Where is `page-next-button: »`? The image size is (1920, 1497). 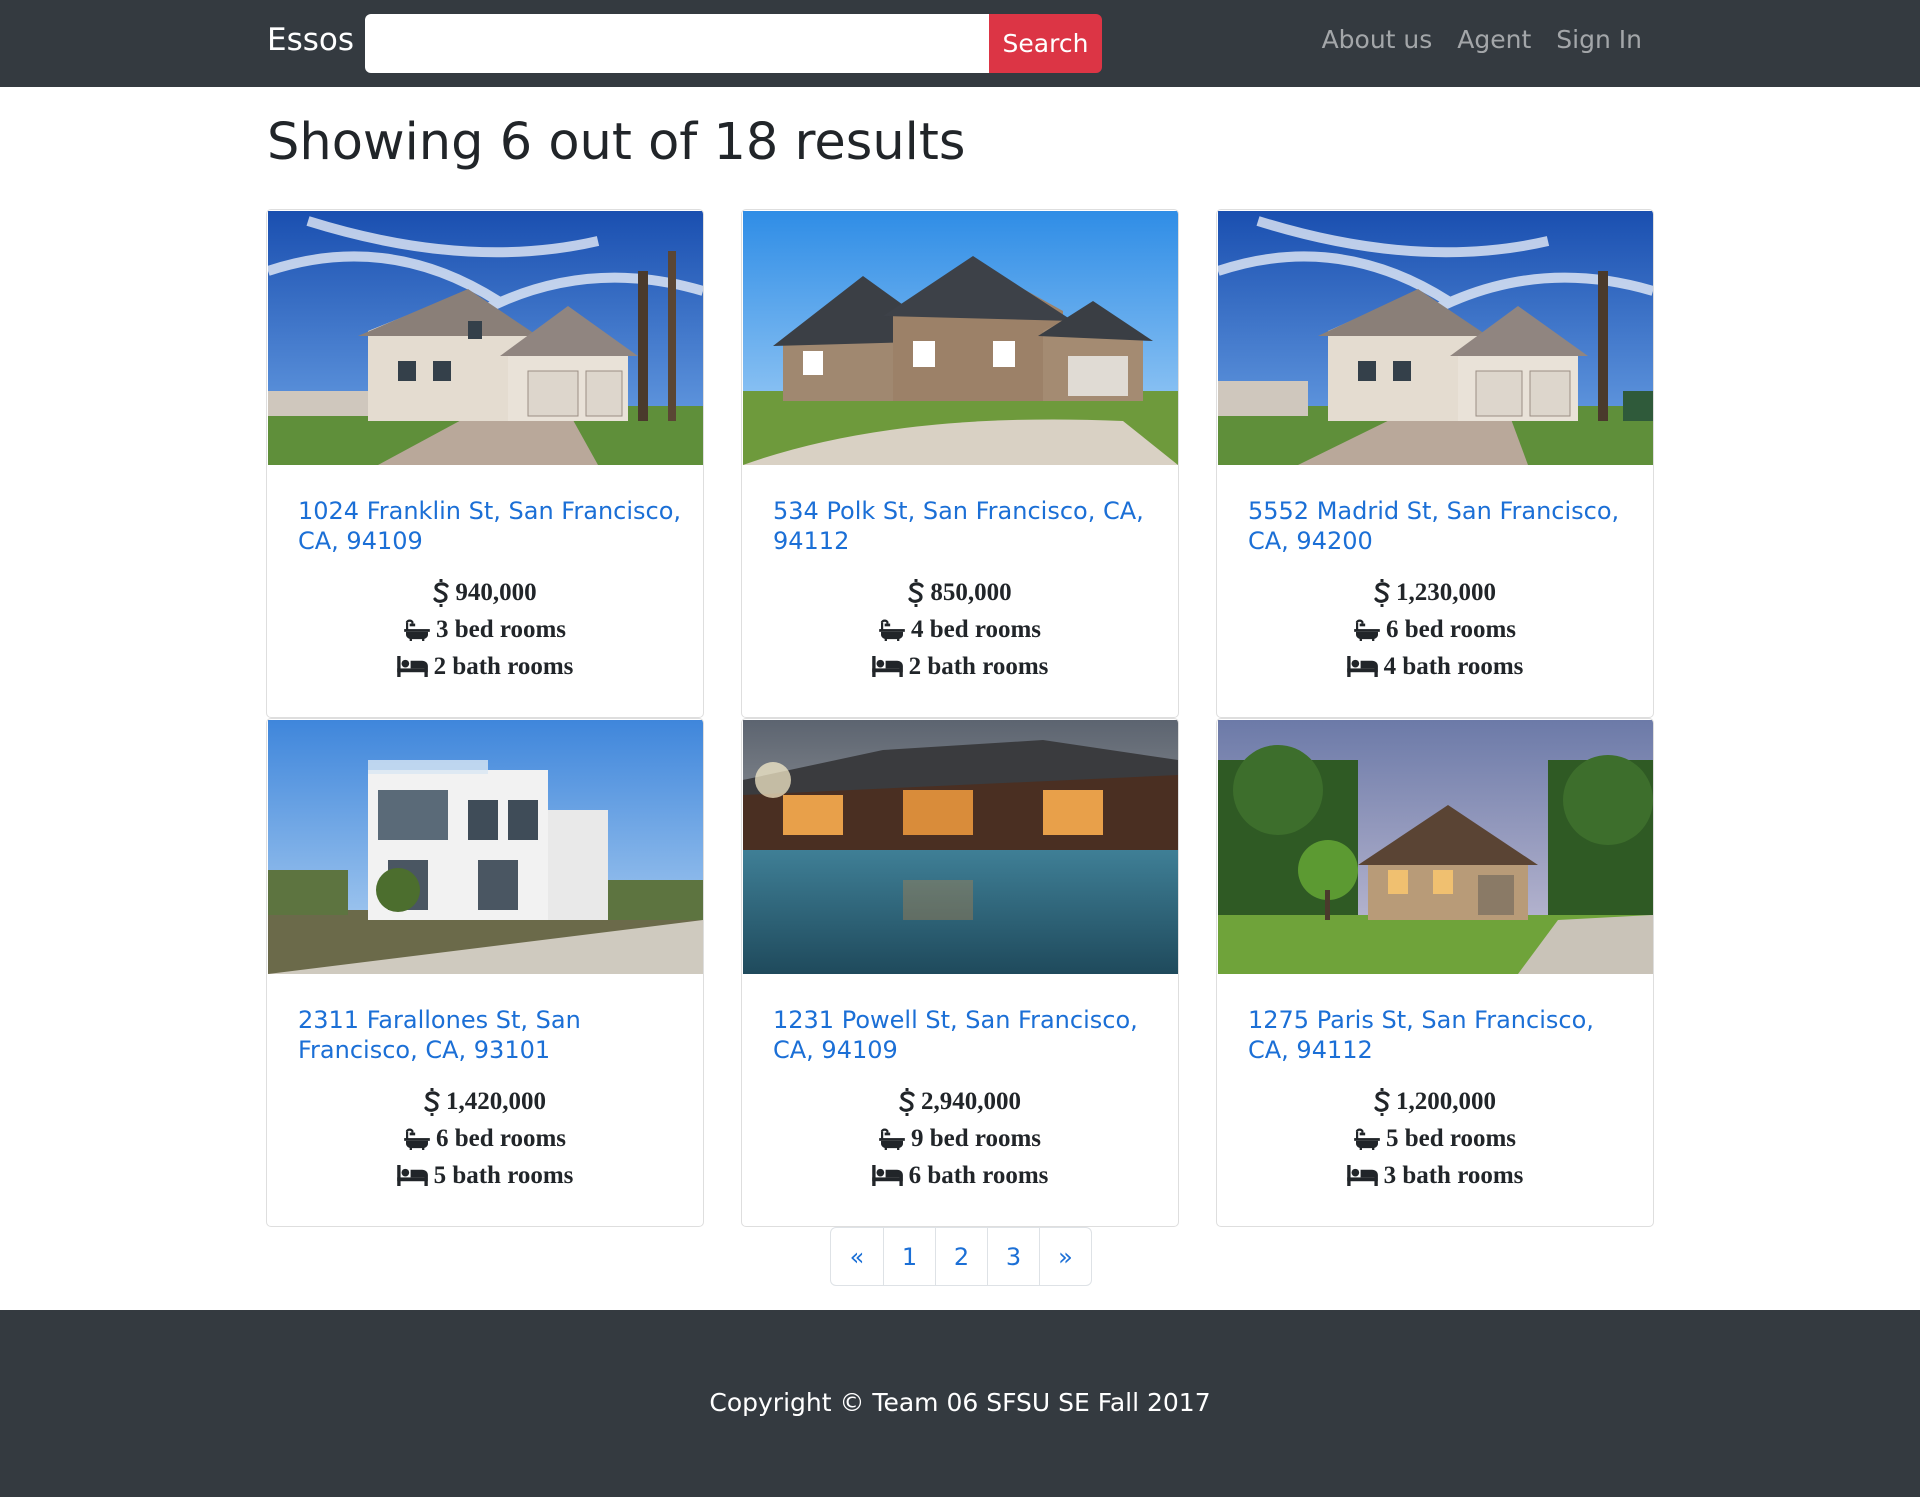 page-next-button: » is located at coordinates (1065, 1256).